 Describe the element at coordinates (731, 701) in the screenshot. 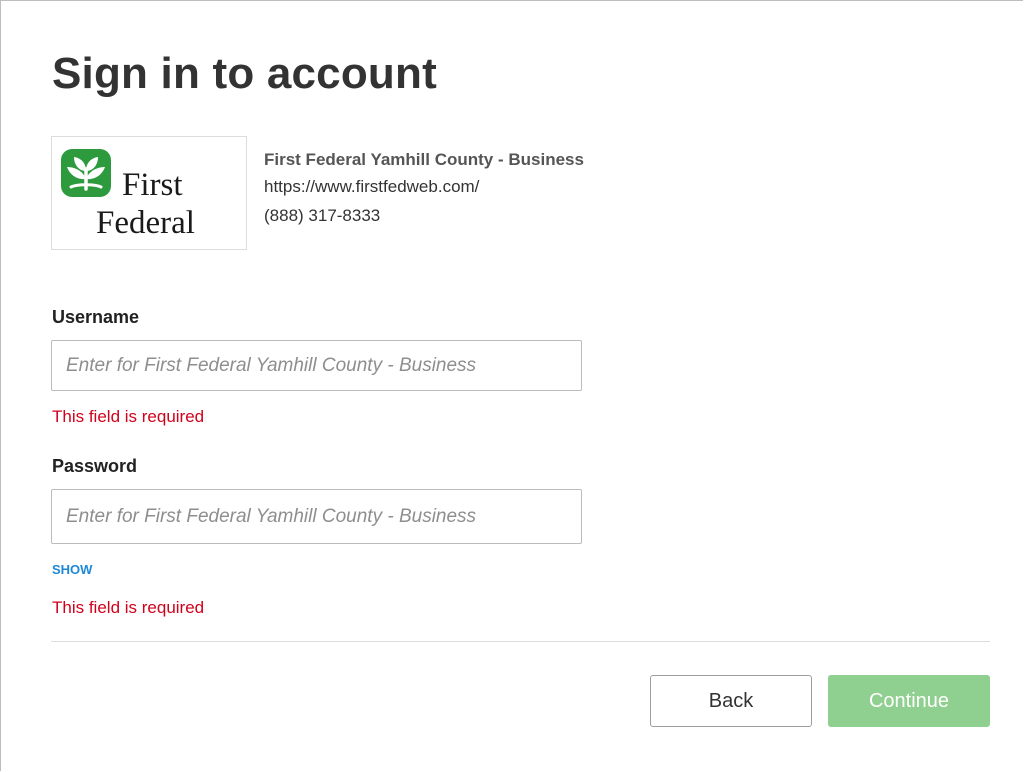

I see `back-button: Back` at that location.